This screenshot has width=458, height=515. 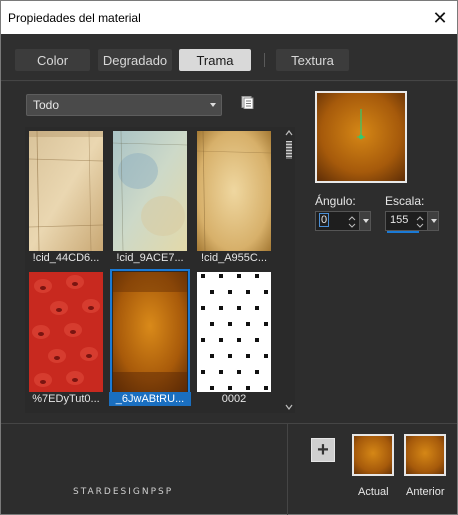 I want to click on scroll-up-icon, so click(x=289, y=133).